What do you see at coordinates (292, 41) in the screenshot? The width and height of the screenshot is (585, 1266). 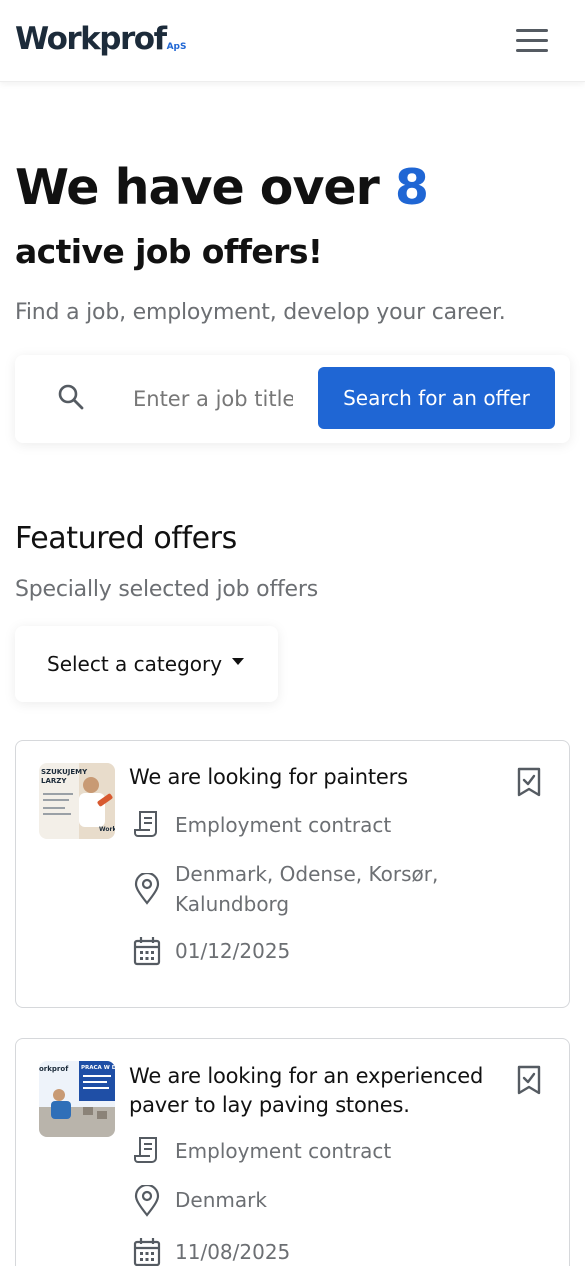 I see `site-header: Workprof ApS` at bounding box center [292, 41].